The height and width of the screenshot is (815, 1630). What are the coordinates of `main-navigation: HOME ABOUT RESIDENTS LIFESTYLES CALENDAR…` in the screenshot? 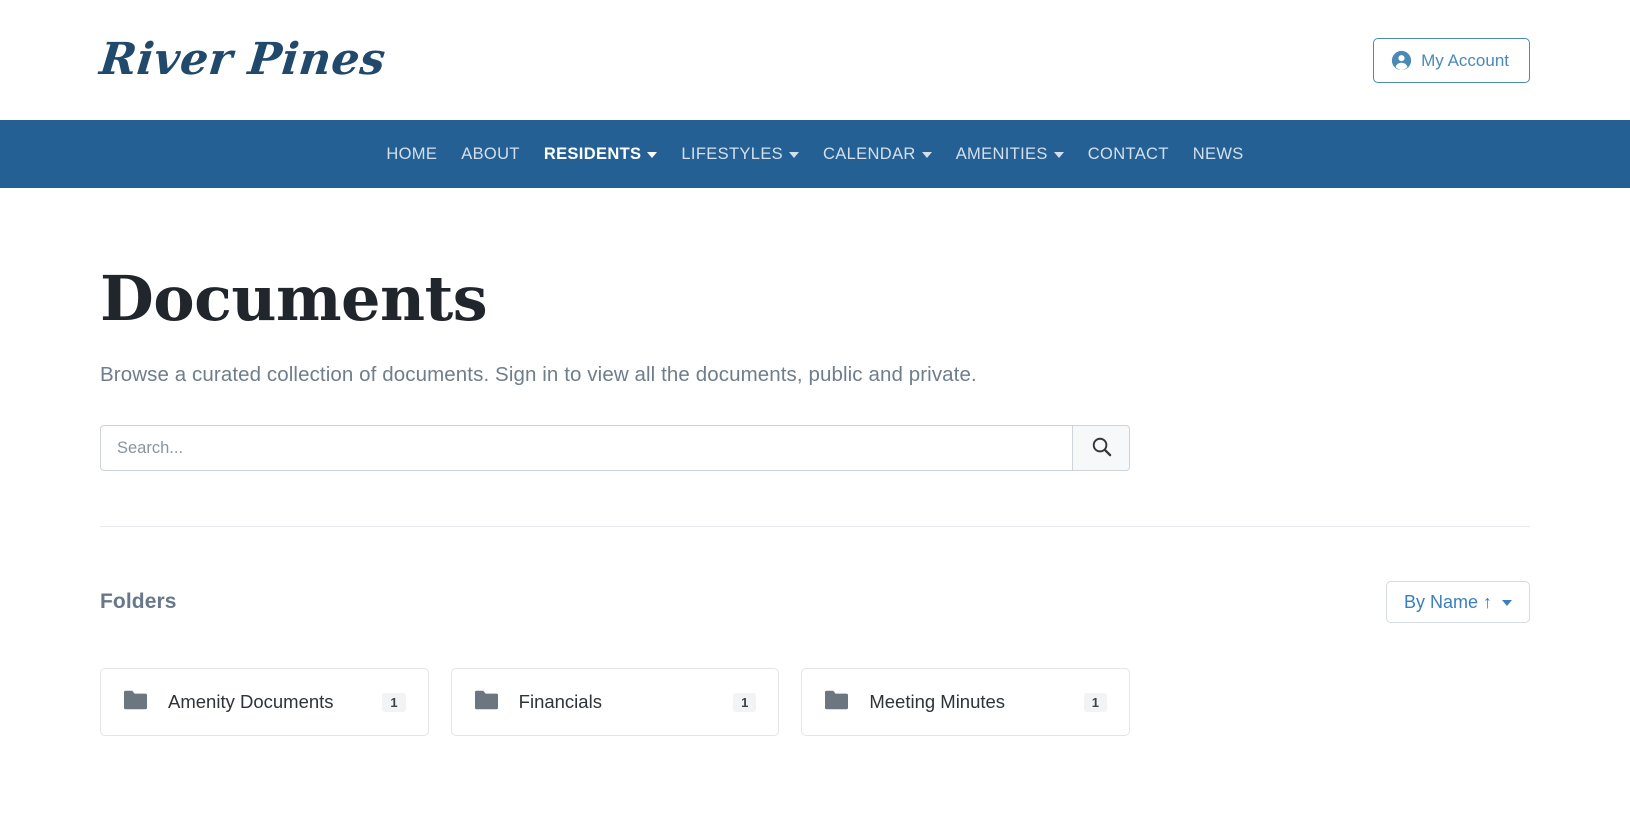 It's located at (815, 154).